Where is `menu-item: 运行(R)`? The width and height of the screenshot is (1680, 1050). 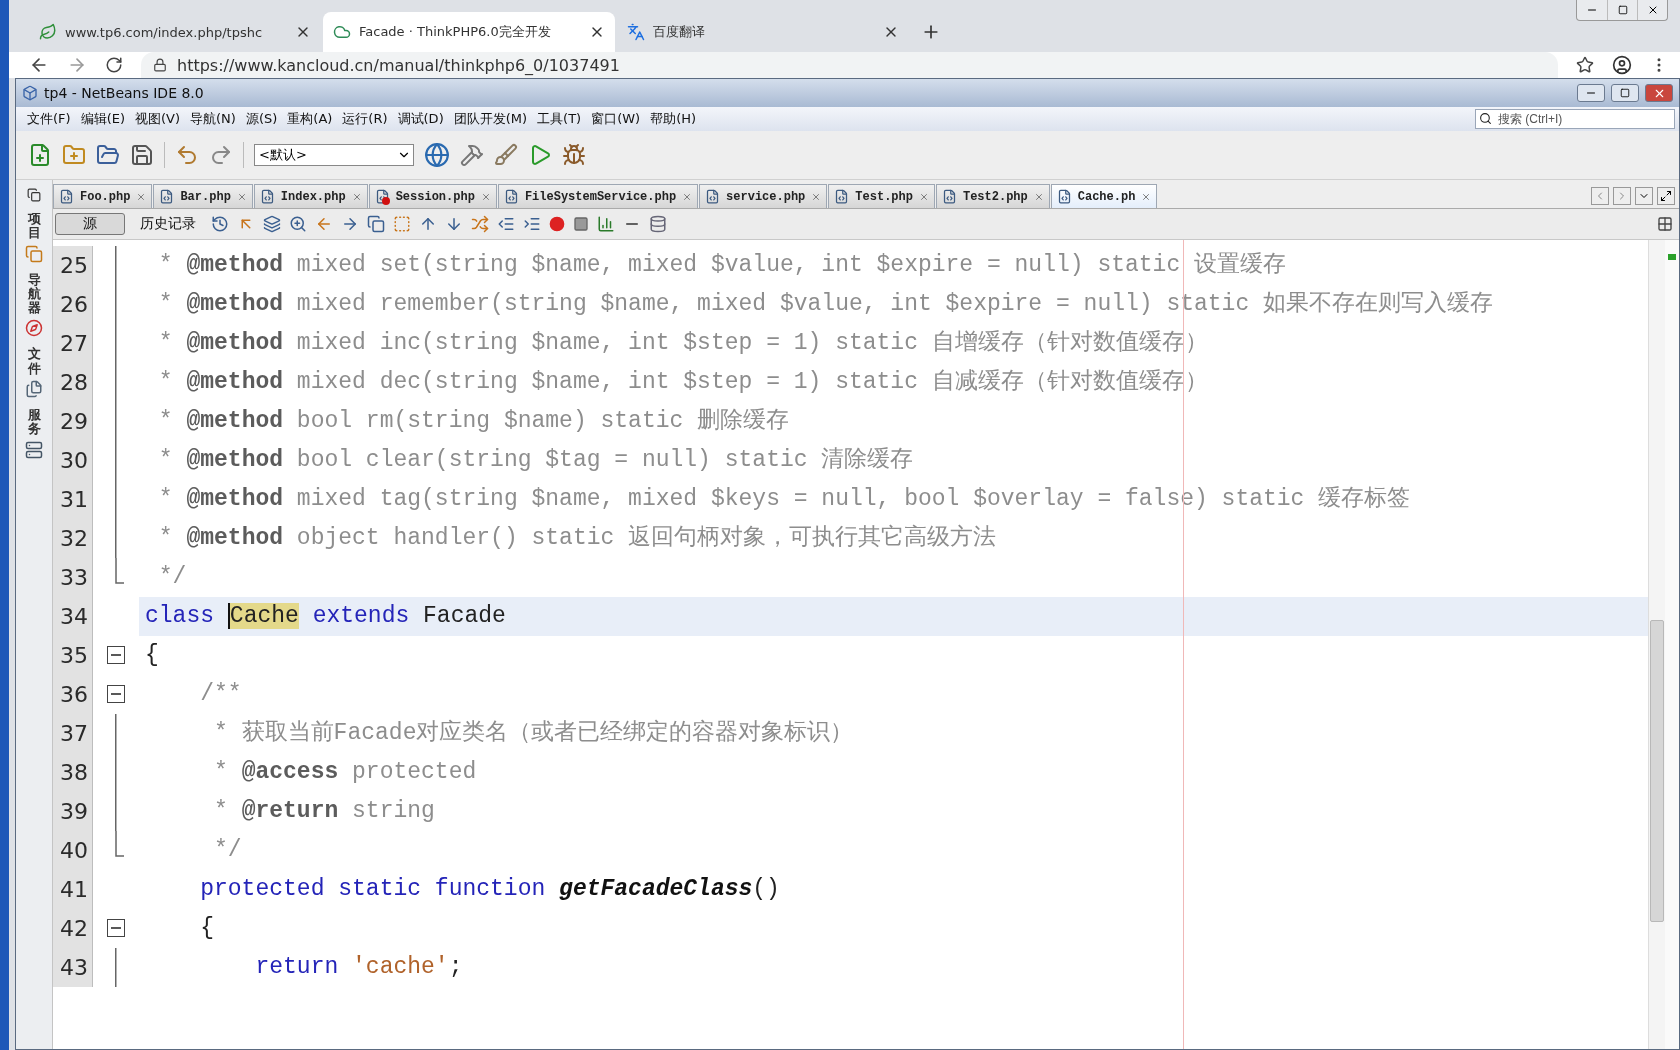
menu-item: 运行(R) is located at coordinates (365, 119).